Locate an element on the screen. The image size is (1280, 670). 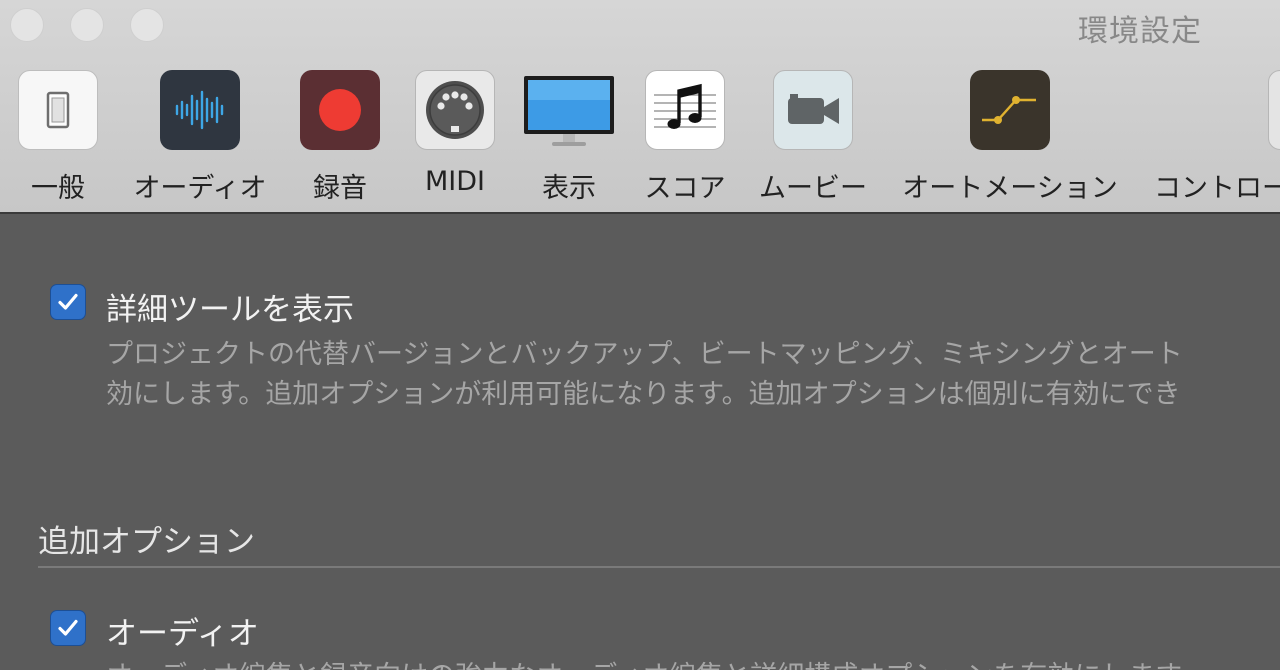
close-window-button is located at coordinates (27, 25).